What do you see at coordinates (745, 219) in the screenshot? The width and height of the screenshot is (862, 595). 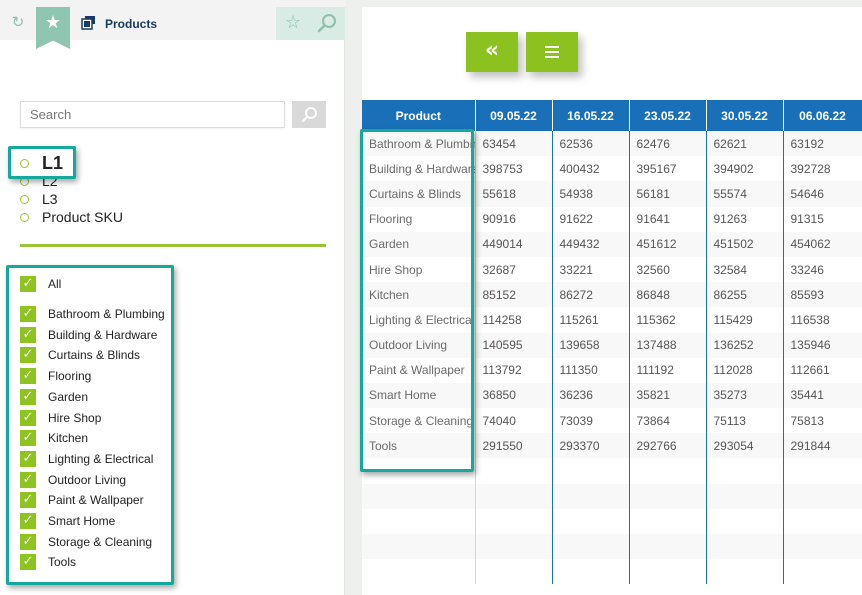 I see `value-cell: 91263` at bounding box center [745, 219].